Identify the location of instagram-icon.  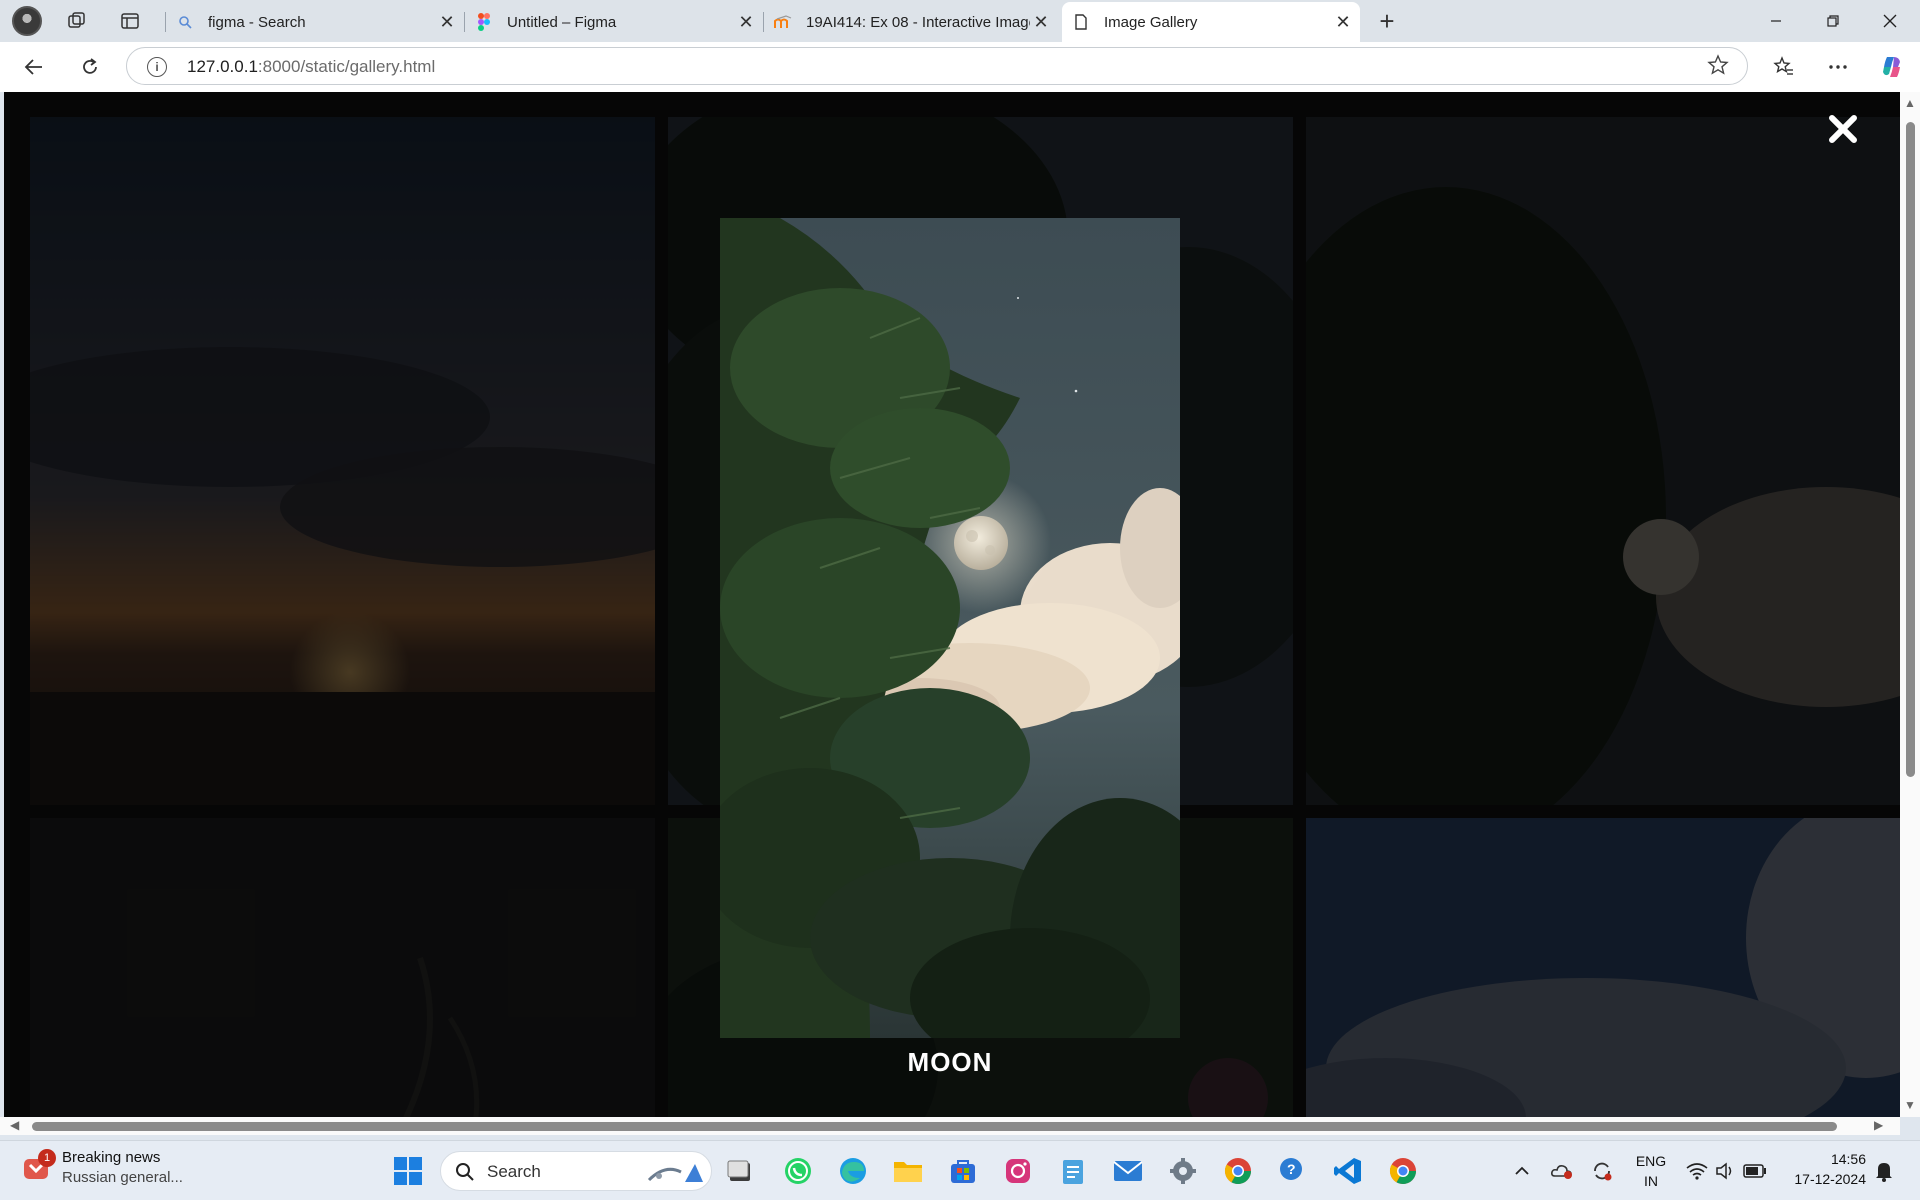
(1018, 1171).